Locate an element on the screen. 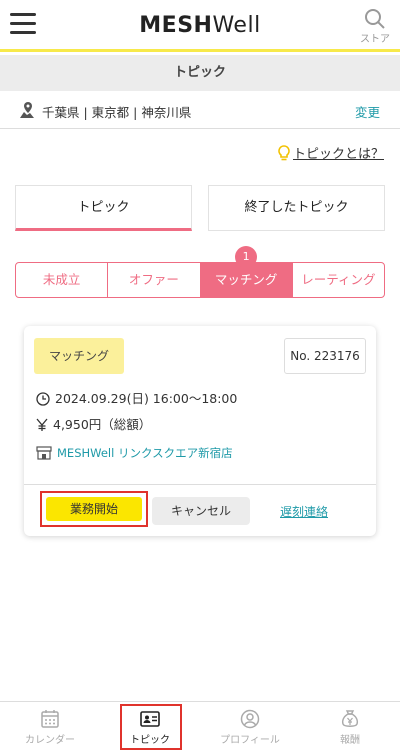  topic-number: No. 223176 is located at coordinates (325, 356).